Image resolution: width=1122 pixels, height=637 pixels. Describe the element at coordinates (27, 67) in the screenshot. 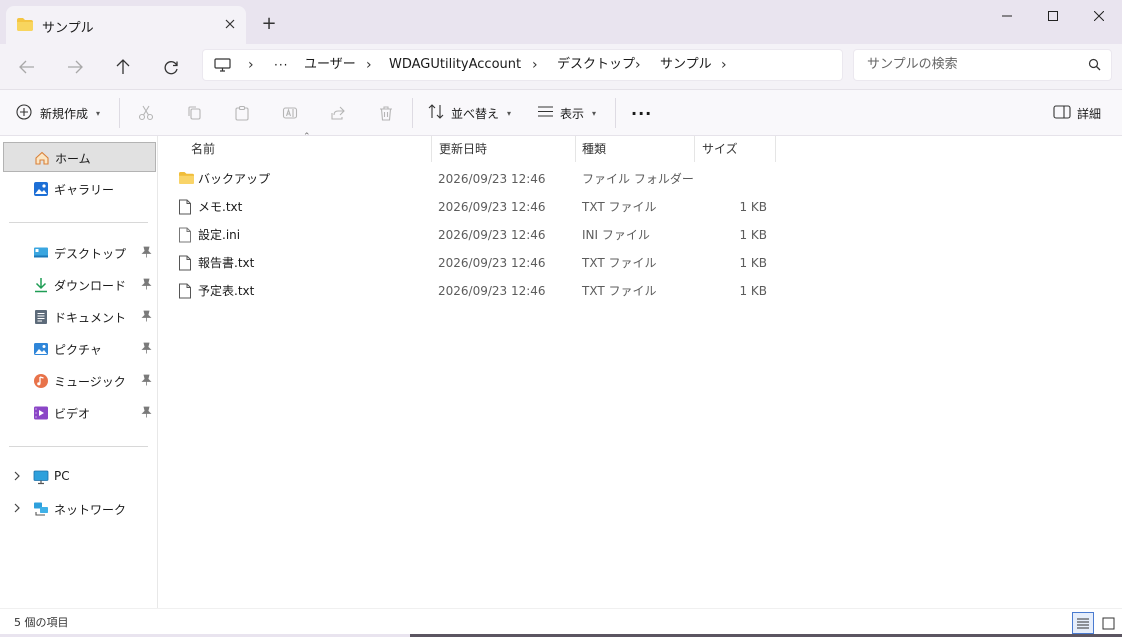

I see `back-button` at that location.